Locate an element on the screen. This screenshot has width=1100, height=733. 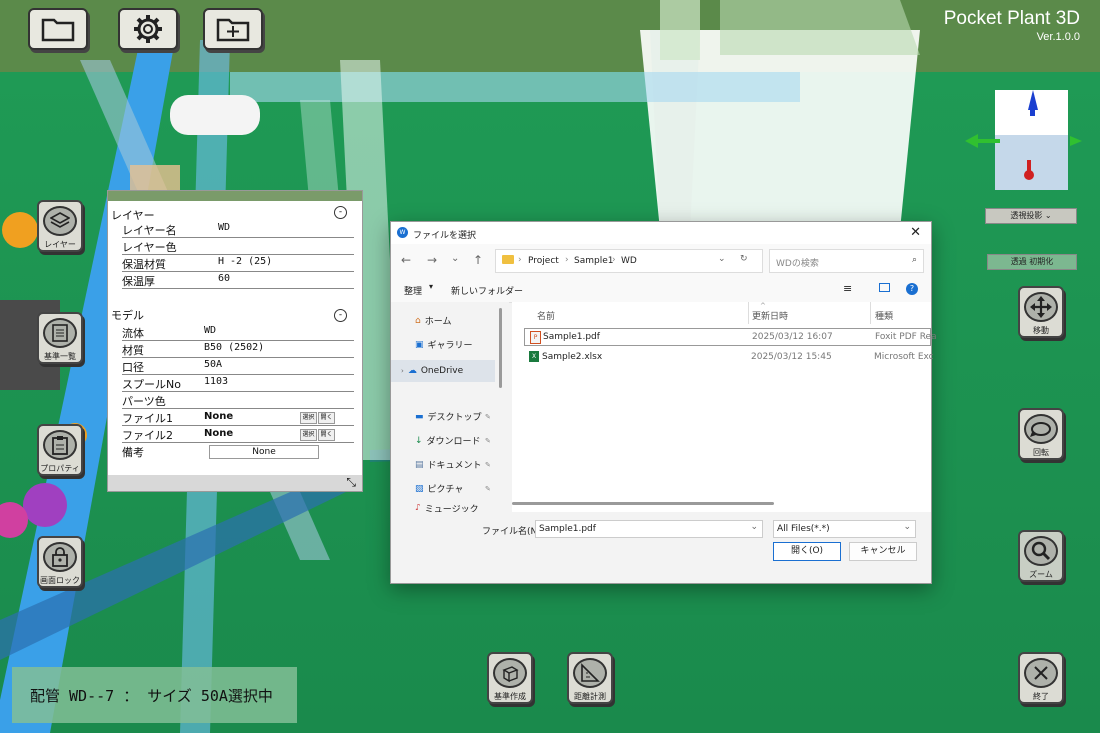
nav-item-gallery: ▣ ギャラリー is located at coordinates (444, 345).